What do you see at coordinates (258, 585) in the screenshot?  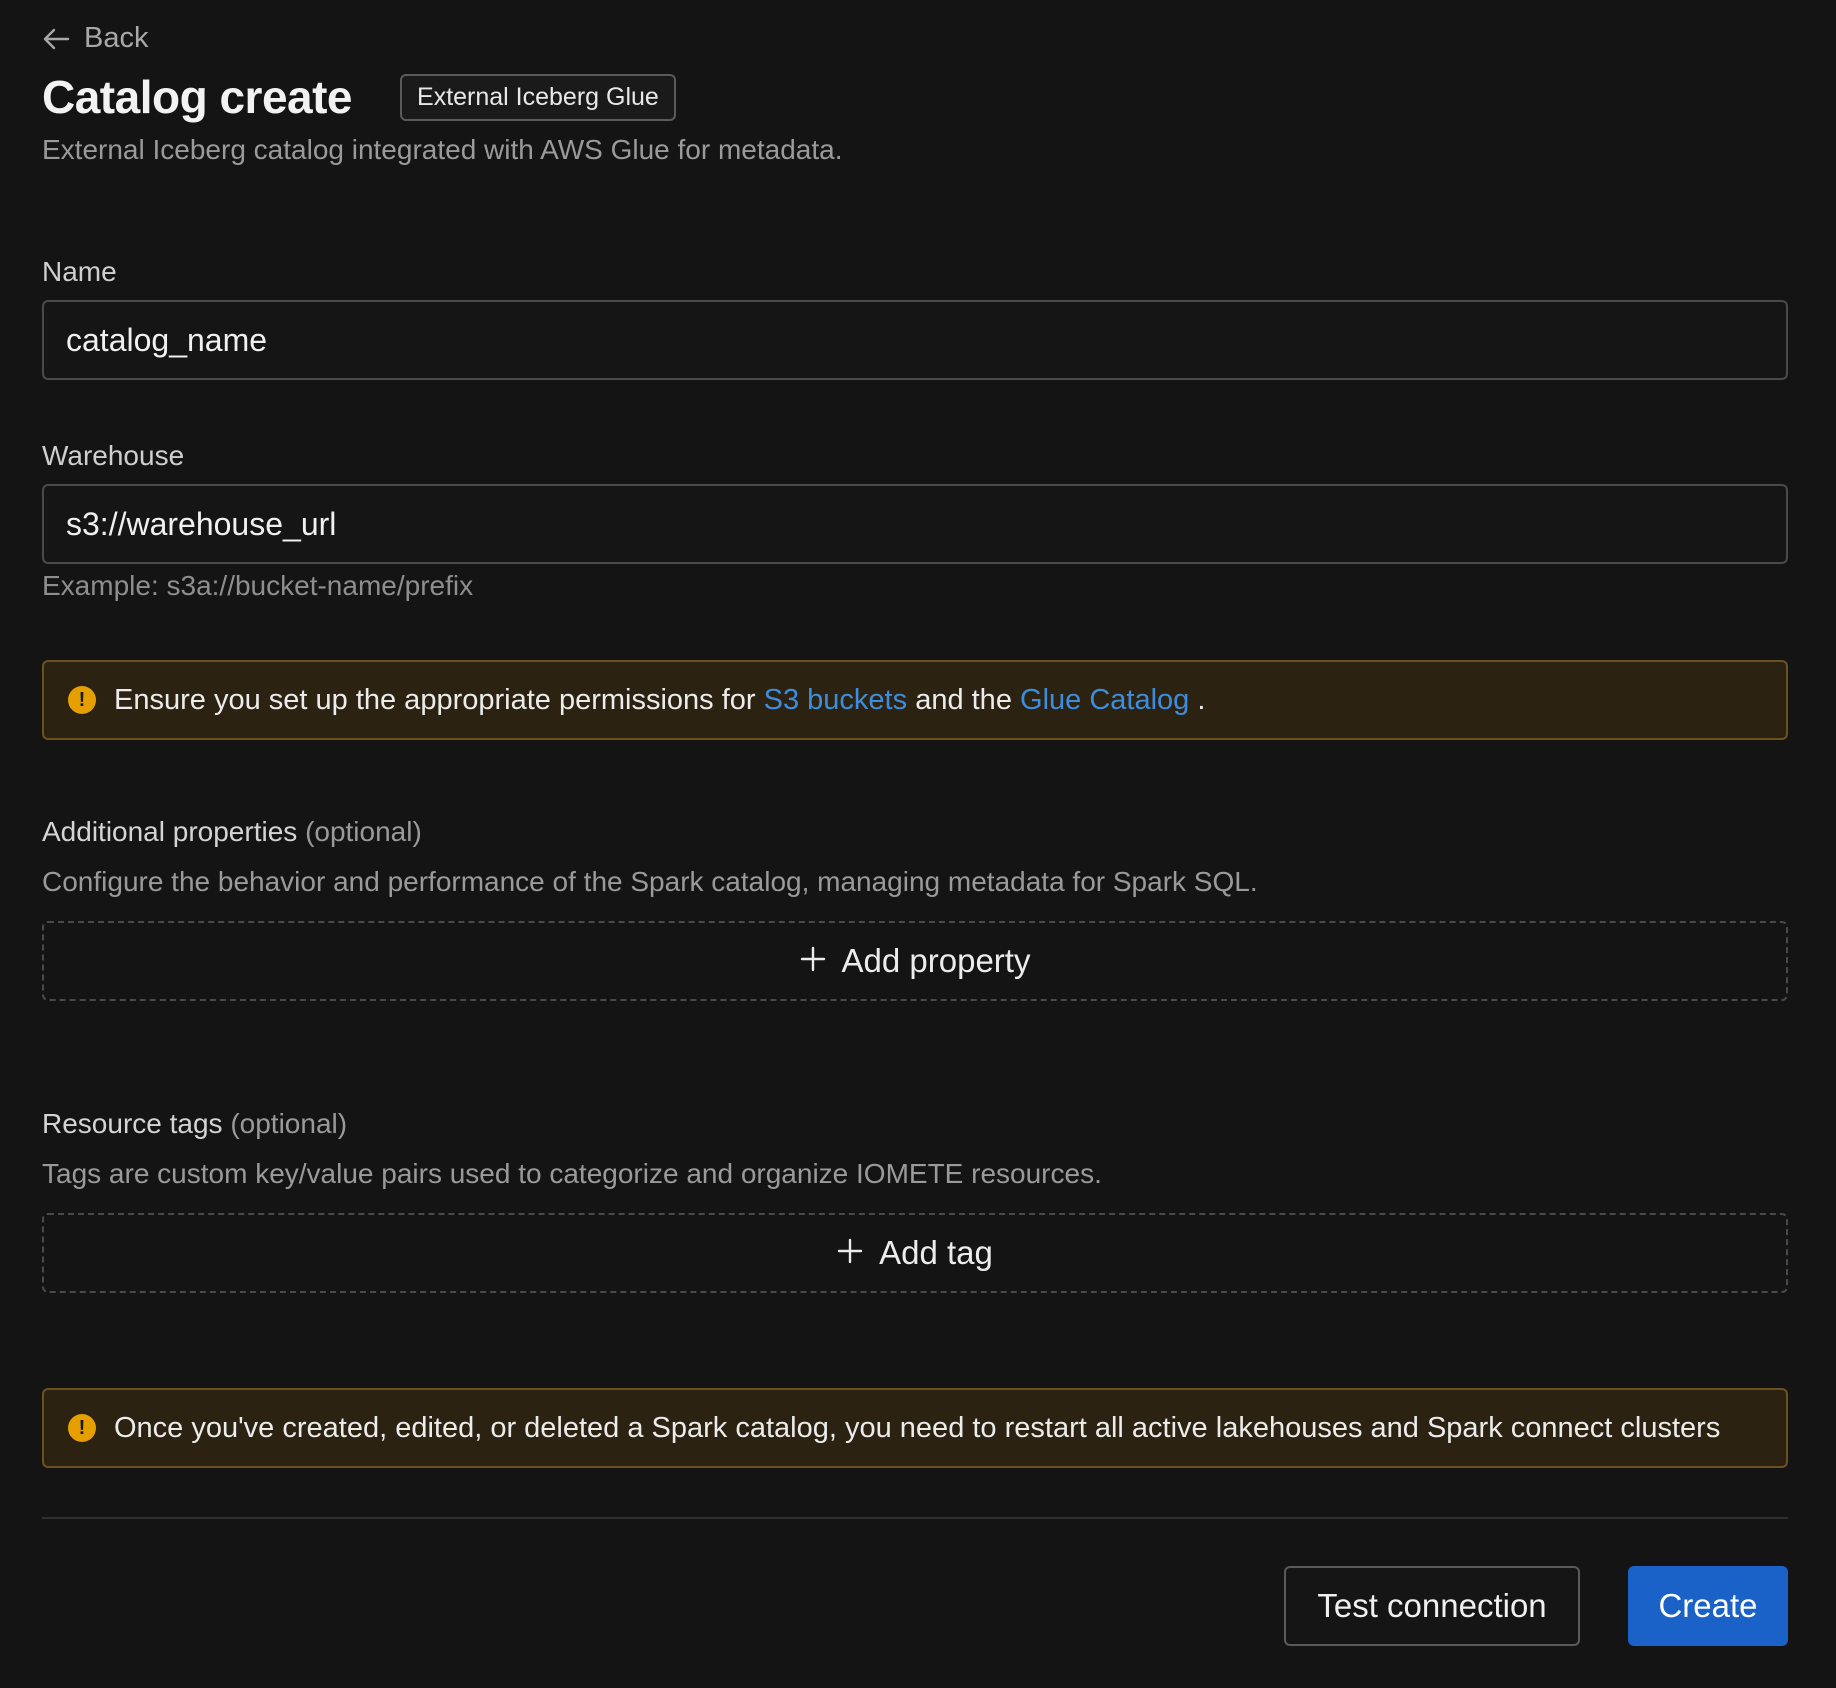 I see `warehouse-helper: Example: s3a://bucket-name/prefix` at bounding box center [258, 585].